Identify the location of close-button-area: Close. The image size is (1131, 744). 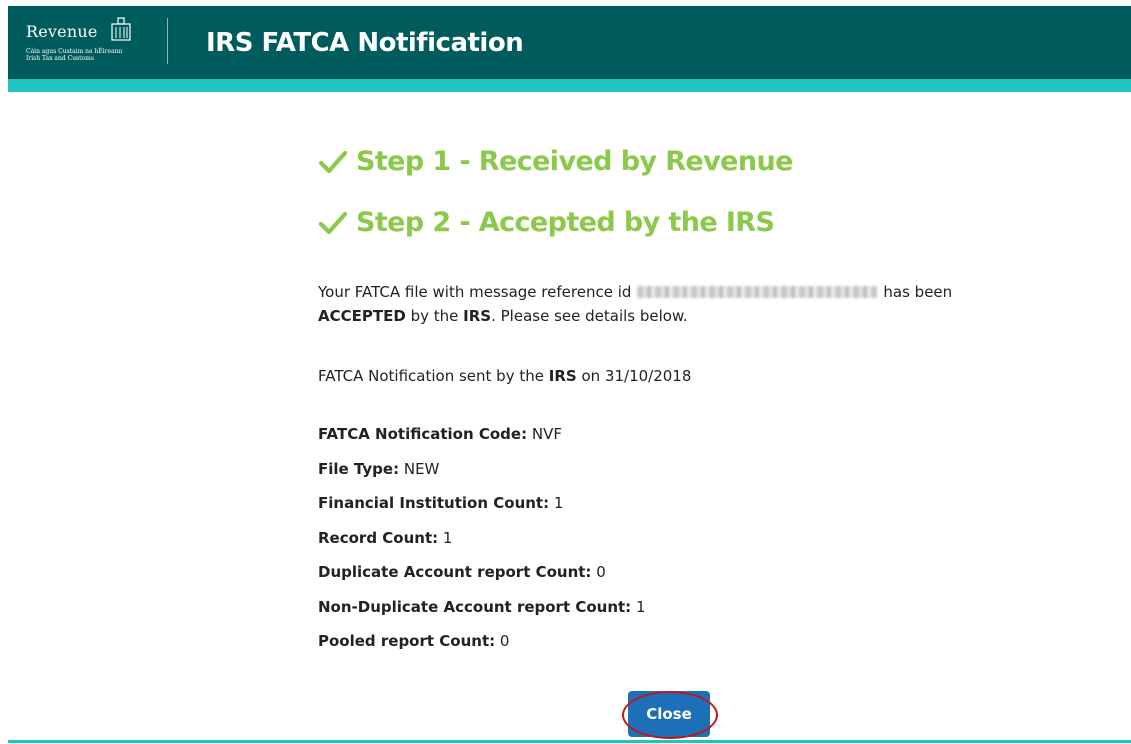
(670, 714).